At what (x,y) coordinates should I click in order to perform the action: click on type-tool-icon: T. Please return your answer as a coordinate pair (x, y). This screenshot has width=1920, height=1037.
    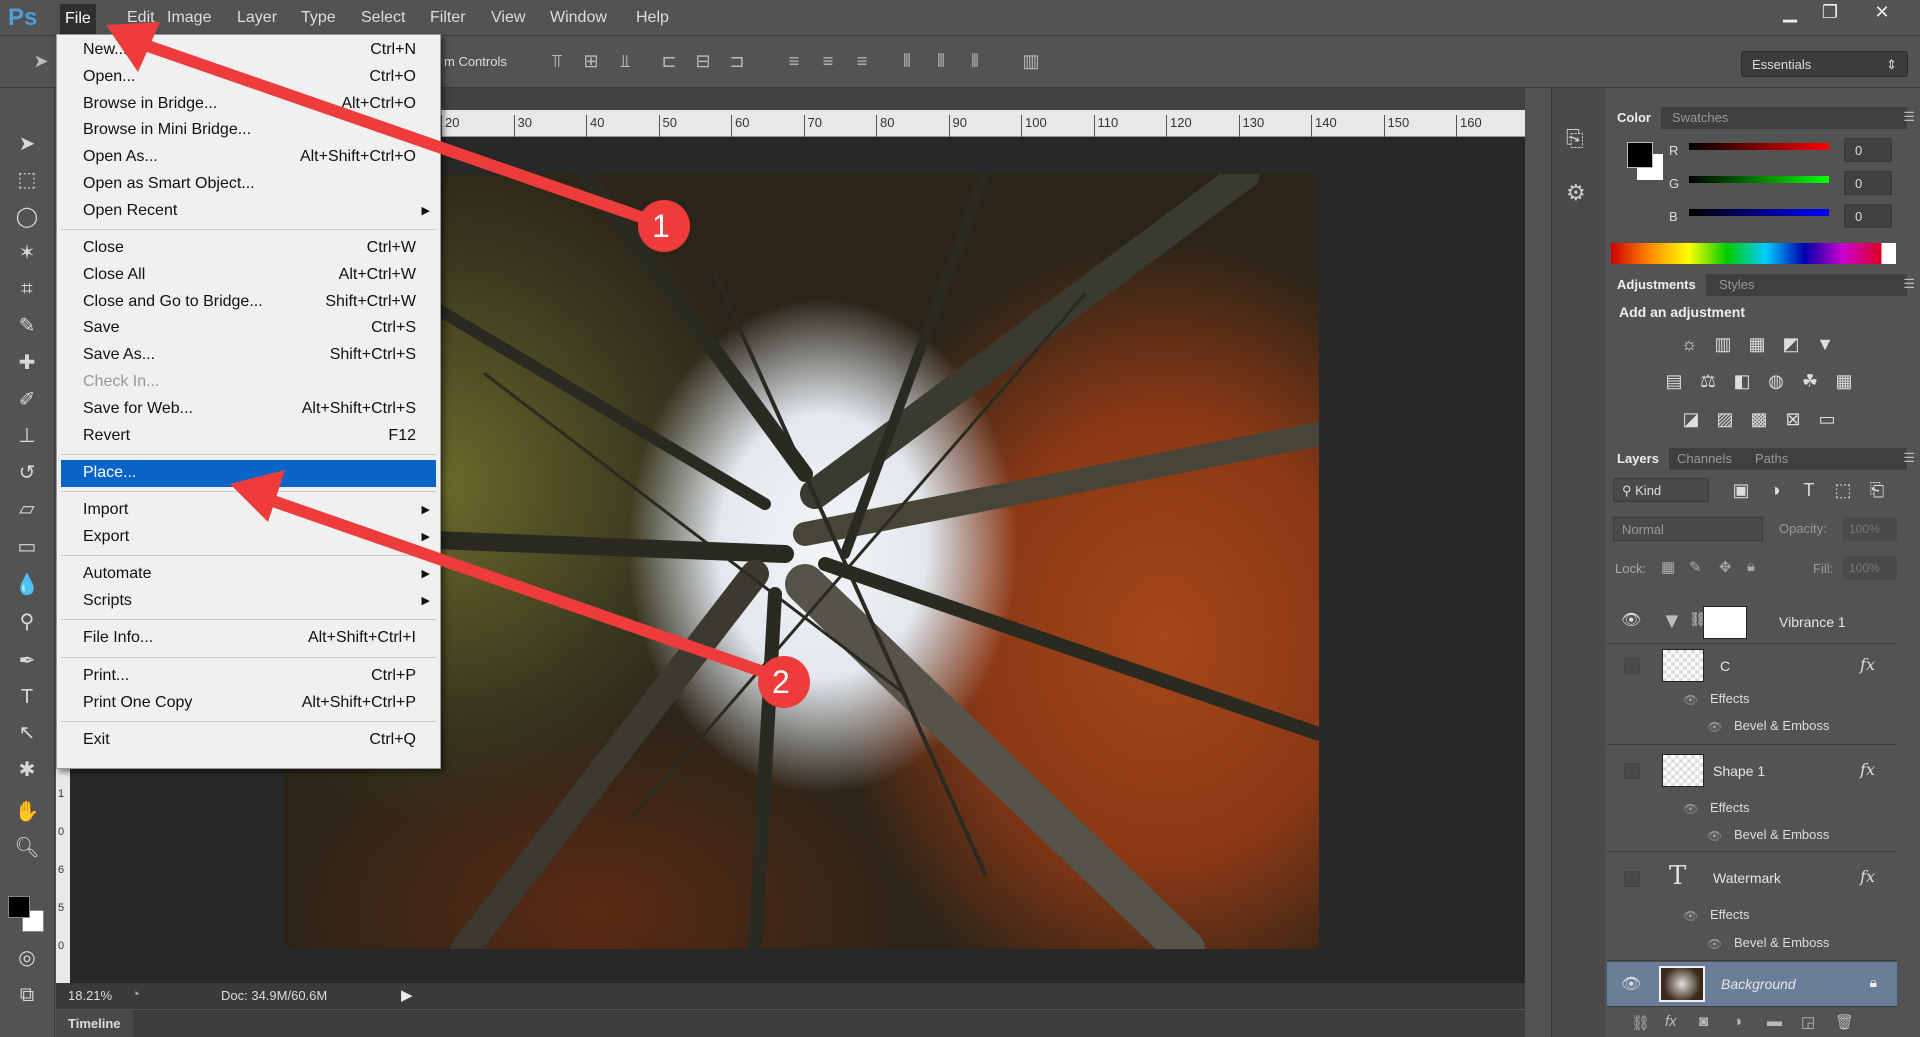
    Looking at the image, I should click on (27, 697).